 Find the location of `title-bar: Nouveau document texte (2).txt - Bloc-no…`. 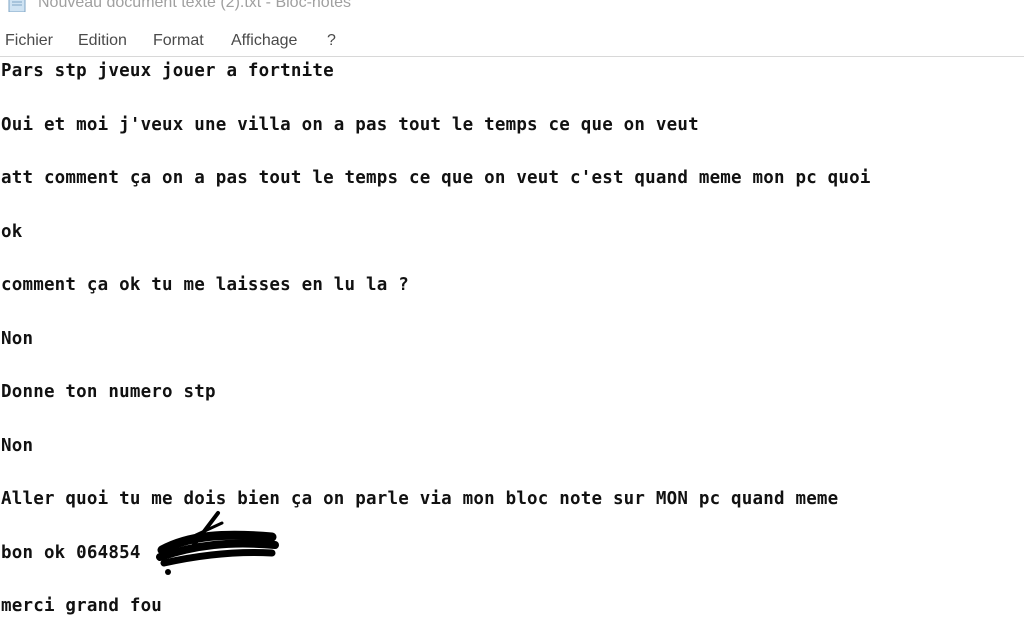

title-bar: Nouveau document texte (2).txt - Bloc-no… is located at coordinates (512, 11).